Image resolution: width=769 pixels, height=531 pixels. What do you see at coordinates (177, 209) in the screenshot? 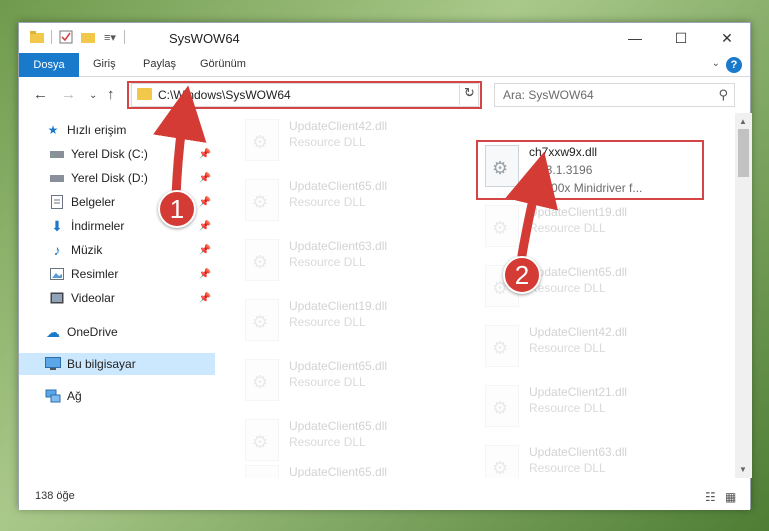
I see `step-1-badge: 1` at bounding box center [177, 209].